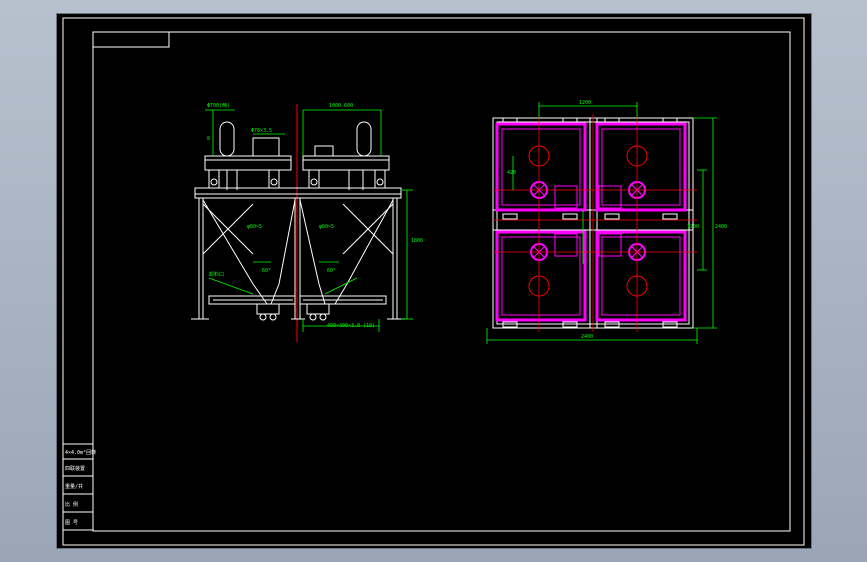 This screenshot has width=867, height=562. I want to click on dim-angle-left: 60°, so click(266, 271).